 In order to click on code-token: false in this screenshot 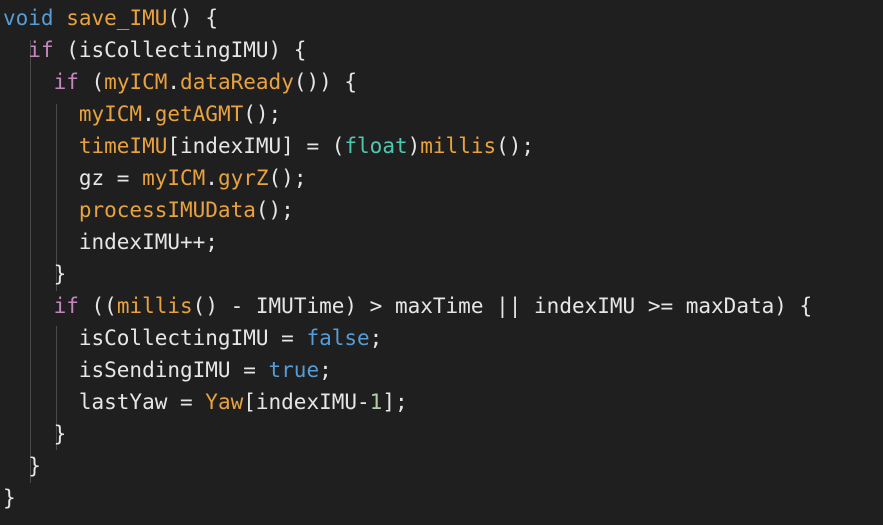, I will do `click(338, 338)`.